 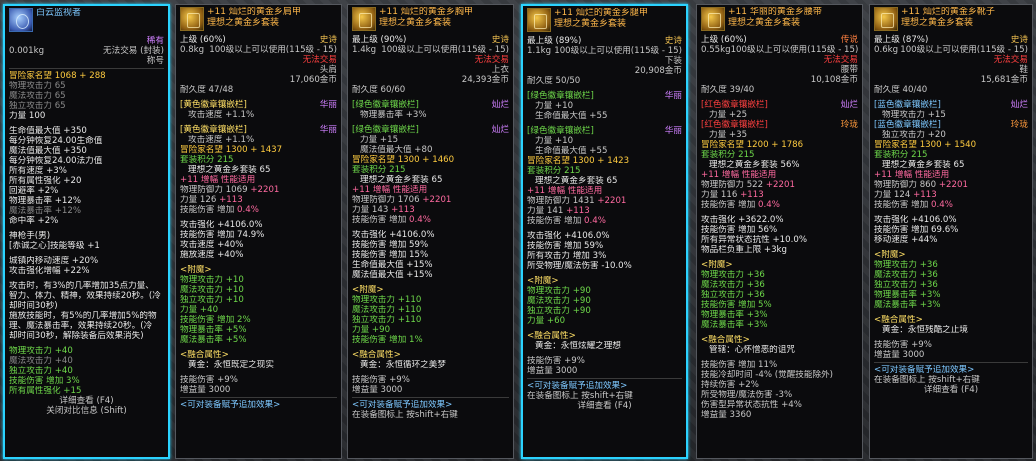 What do you see at coordinates (27, 116) in the screenshot?
I see `stat-line: 力量 100` at bounding box center [27, 116].